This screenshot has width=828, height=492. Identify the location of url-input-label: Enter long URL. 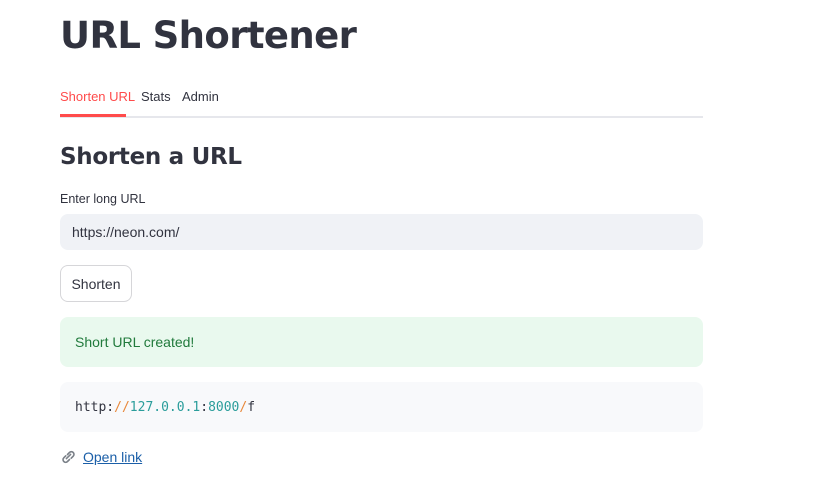
(103, 199).